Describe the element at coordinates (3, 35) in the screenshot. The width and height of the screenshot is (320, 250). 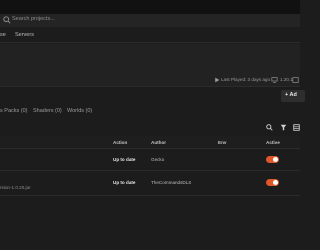
I see `nav-item-browse: se` at that location.